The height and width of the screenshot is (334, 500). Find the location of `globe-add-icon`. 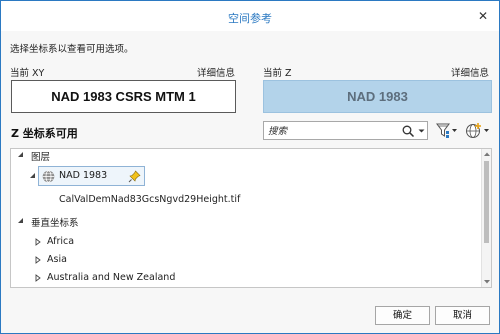

globe-add-icon is located at coordinates (478, 130).